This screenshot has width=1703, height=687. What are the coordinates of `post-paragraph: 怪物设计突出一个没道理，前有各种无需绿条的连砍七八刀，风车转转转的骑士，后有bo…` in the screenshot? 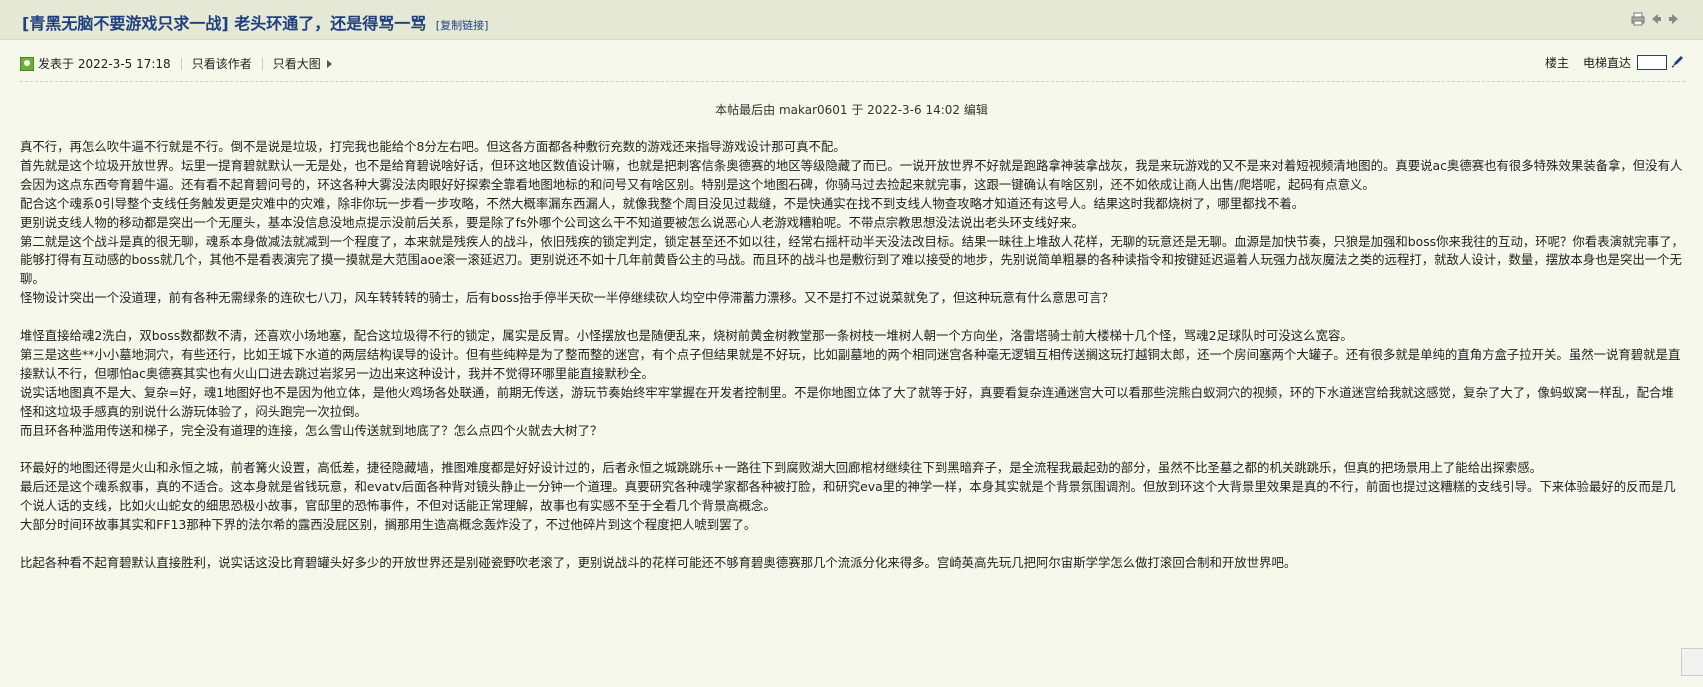 It's located at (567, 298).